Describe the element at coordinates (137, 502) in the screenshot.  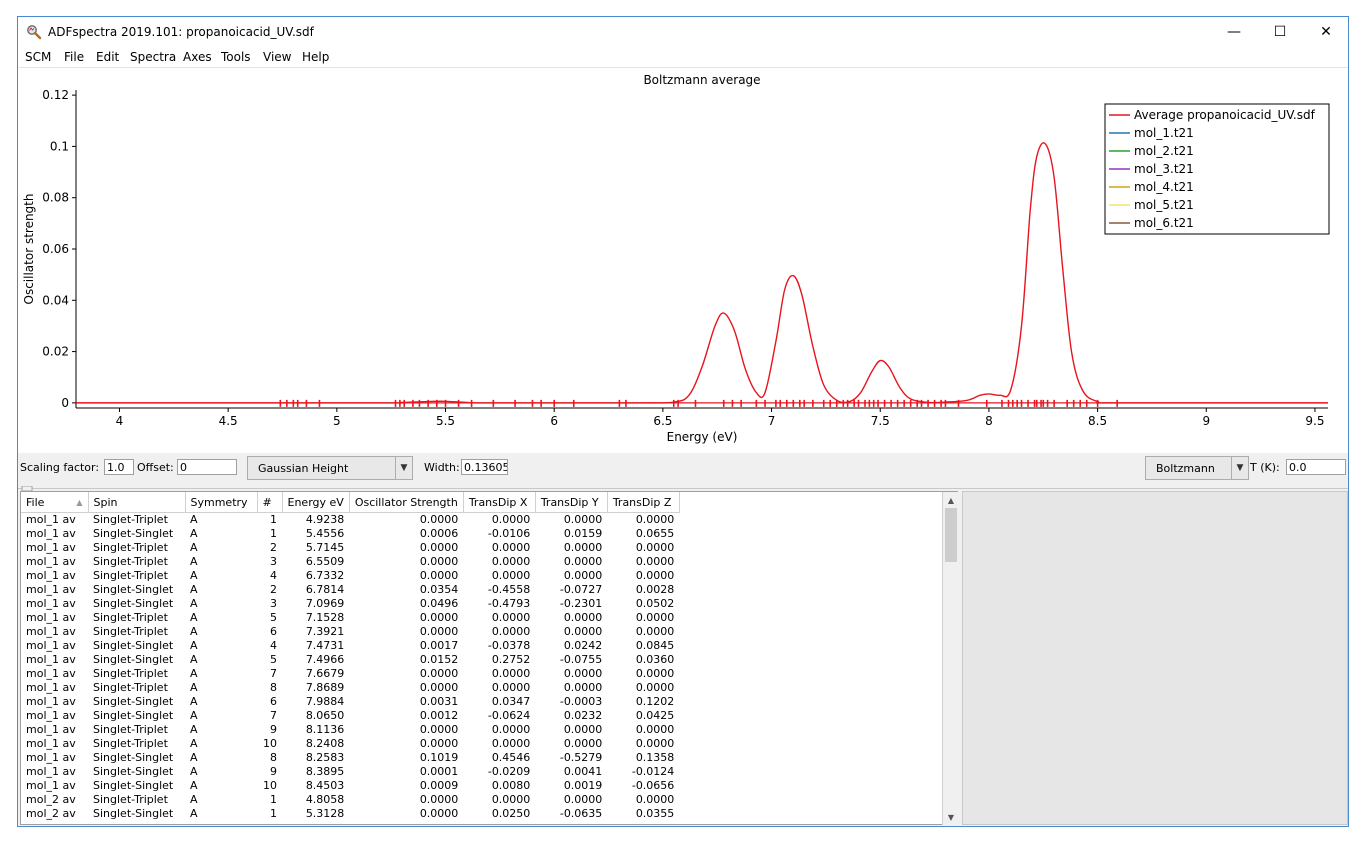
I see `col-header-spin: Spin` at that location.